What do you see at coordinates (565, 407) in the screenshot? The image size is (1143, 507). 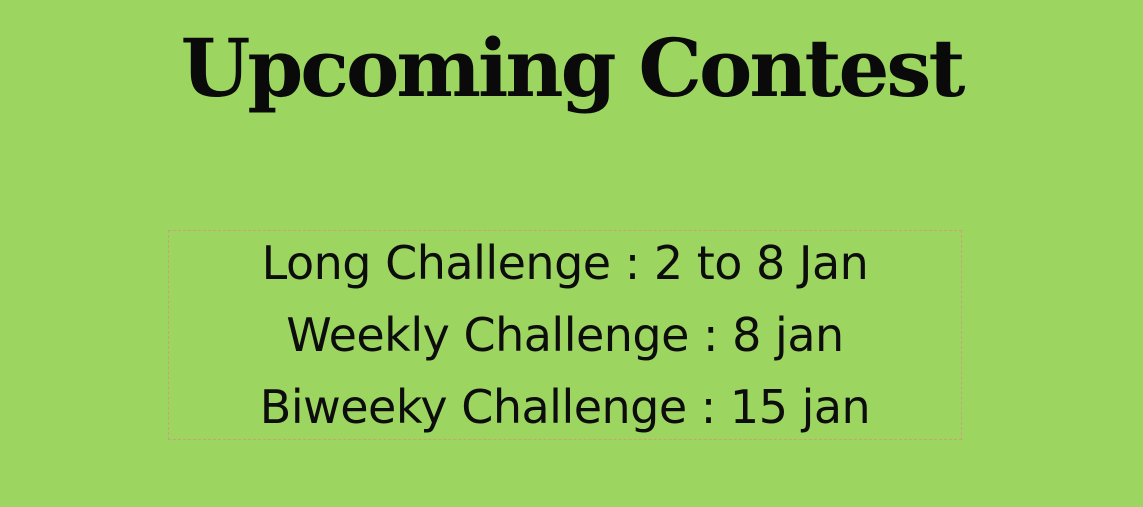 I see `contest-item-biweekly-challenge: Biweeky Challenge : 15 jan` at bounding box center [565, 407].